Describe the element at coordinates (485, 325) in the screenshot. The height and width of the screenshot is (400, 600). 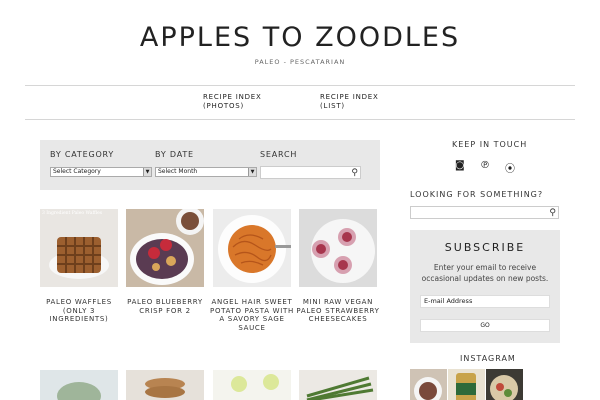
I see `subscribe-go-button: GO` at that location.